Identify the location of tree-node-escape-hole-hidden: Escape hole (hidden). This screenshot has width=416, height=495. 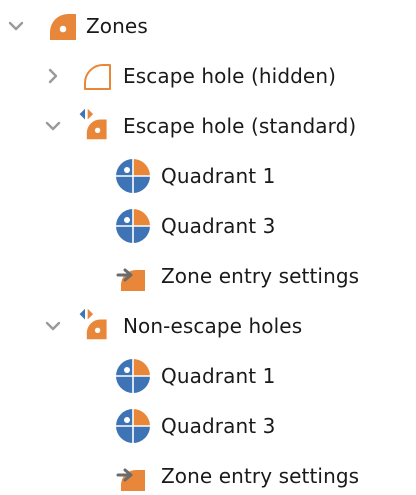
(208, 76).